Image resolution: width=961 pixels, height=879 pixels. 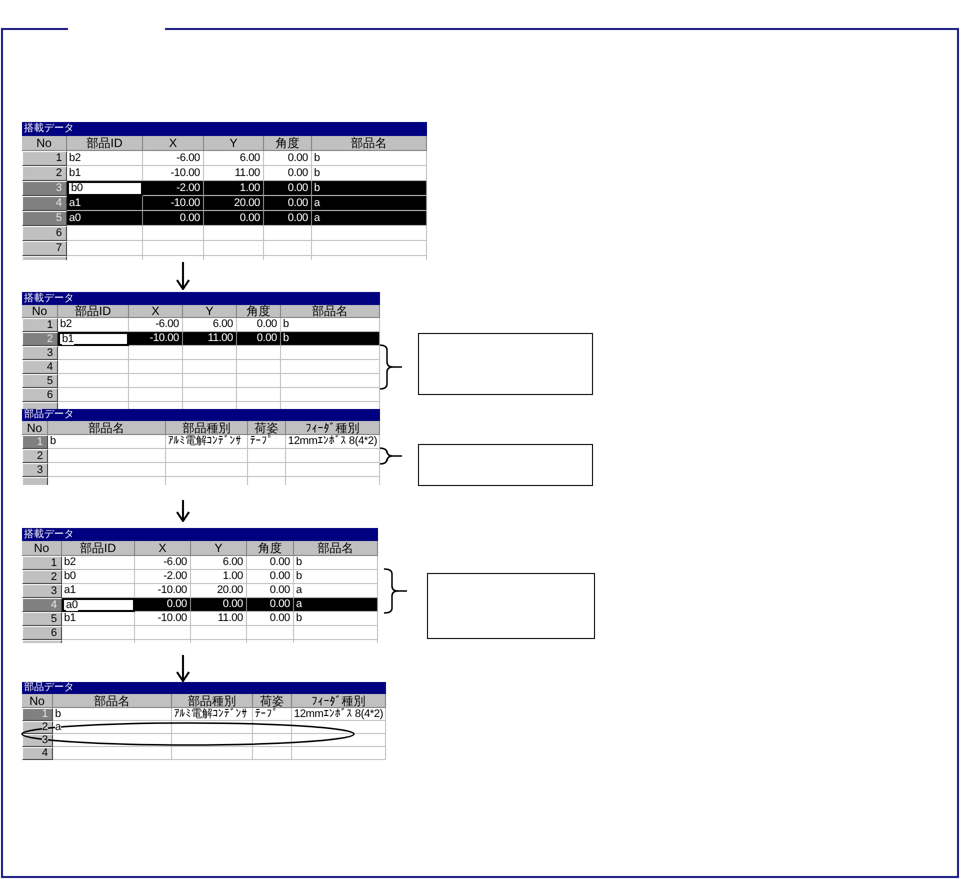 I want to click on table-row: 3 b0 -2.00 1.00 0.00 b, so click(x=224, y=188).